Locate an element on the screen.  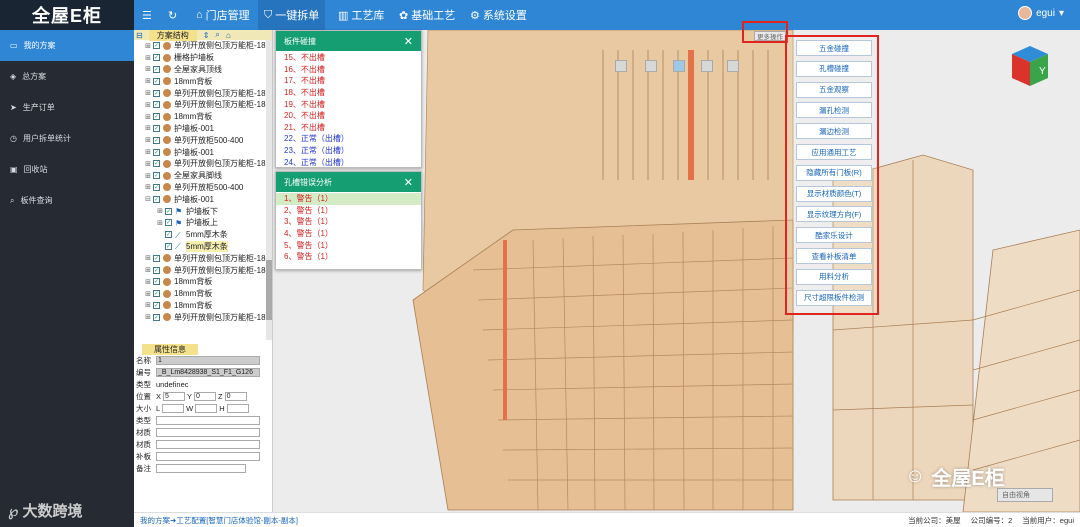
tree-scrollbar is located at coordinates (269, 190).